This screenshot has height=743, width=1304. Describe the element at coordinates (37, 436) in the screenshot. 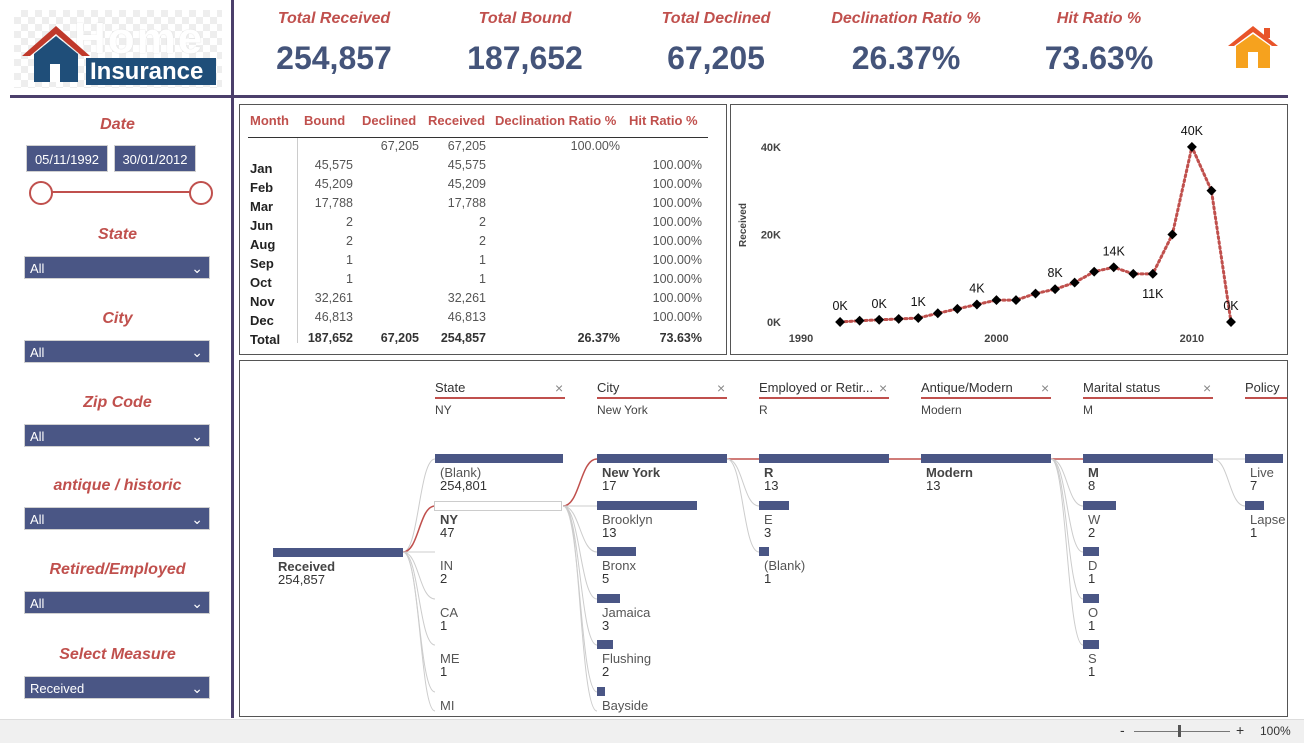

I see `zip-dropdown-value: All` at that location.